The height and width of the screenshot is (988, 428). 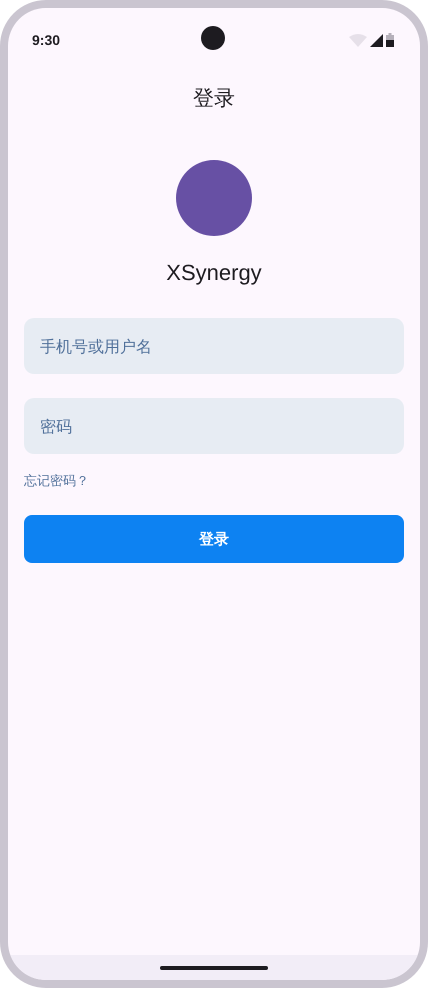 What do you see at coordinates (214, 968) in the screenshot?
I see `home-handle` at bounding box center [214, 968].